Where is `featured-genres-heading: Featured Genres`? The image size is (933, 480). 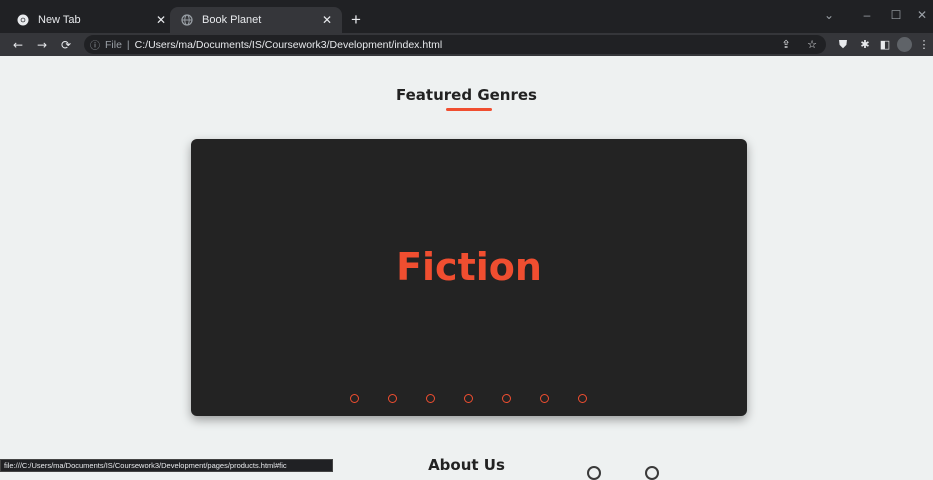
featured-genres-heading: Featured Genres is located at coordinates (466, 95).